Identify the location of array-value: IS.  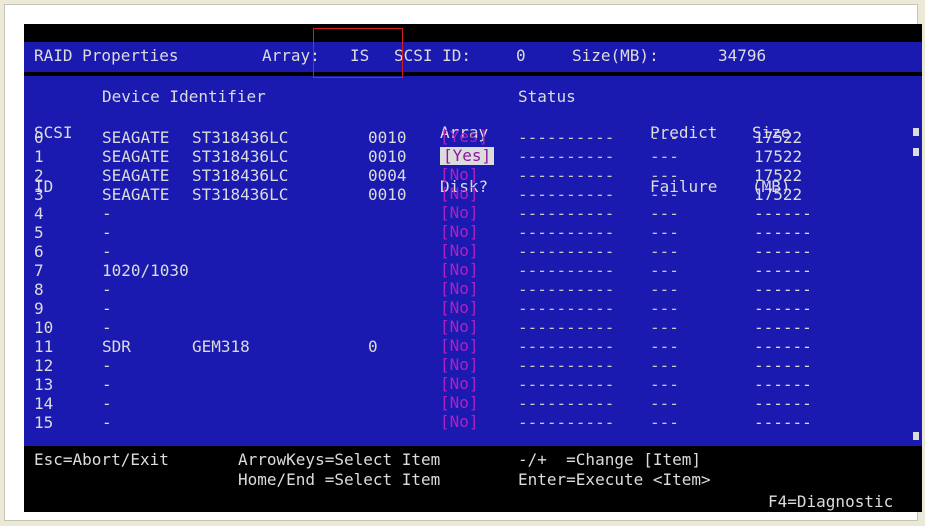
(360, 55).